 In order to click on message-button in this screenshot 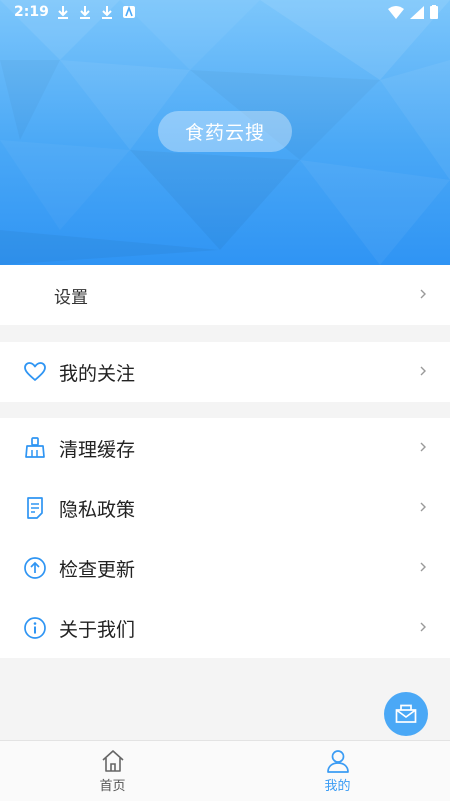, I will do `click(406, 714)`.